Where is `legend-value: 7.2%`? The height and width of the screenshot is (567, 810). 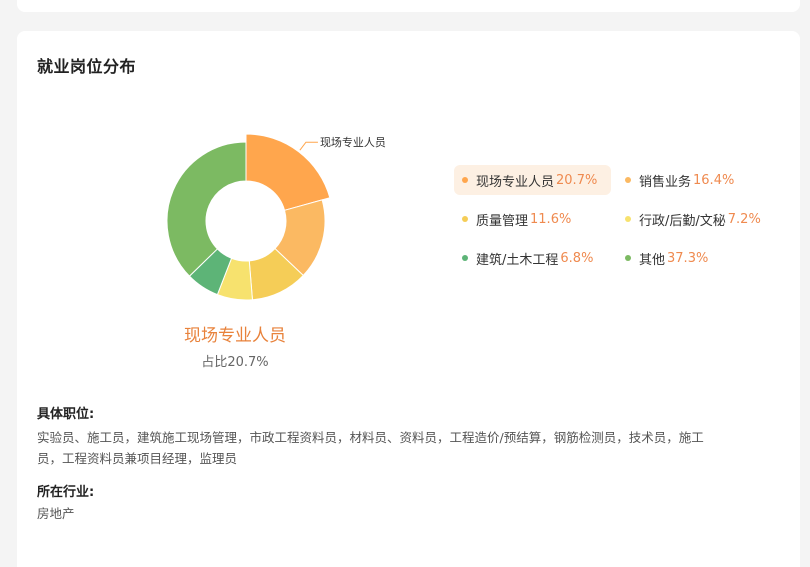 legend-value: 7.2% is located at coordinates (744, 219).